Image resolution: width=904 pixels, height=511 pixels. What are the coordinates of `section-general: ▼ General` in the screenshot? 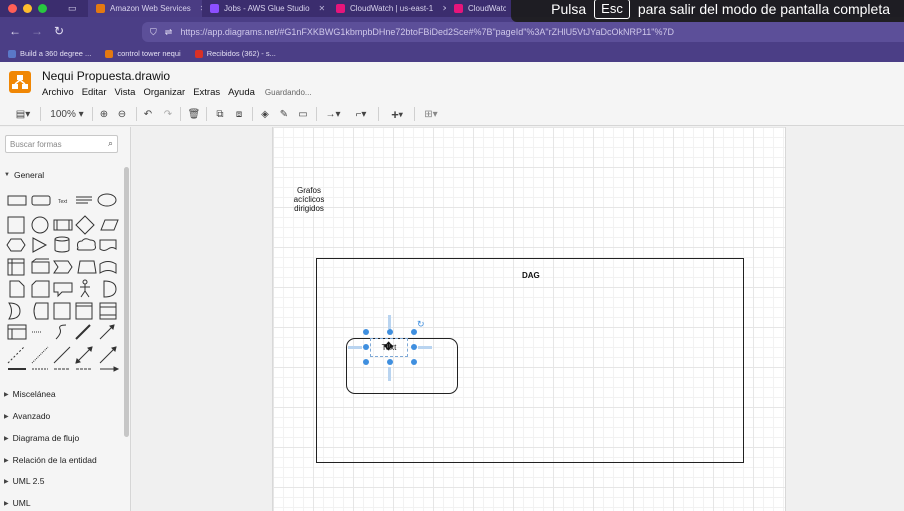 It's located at (24, 175).